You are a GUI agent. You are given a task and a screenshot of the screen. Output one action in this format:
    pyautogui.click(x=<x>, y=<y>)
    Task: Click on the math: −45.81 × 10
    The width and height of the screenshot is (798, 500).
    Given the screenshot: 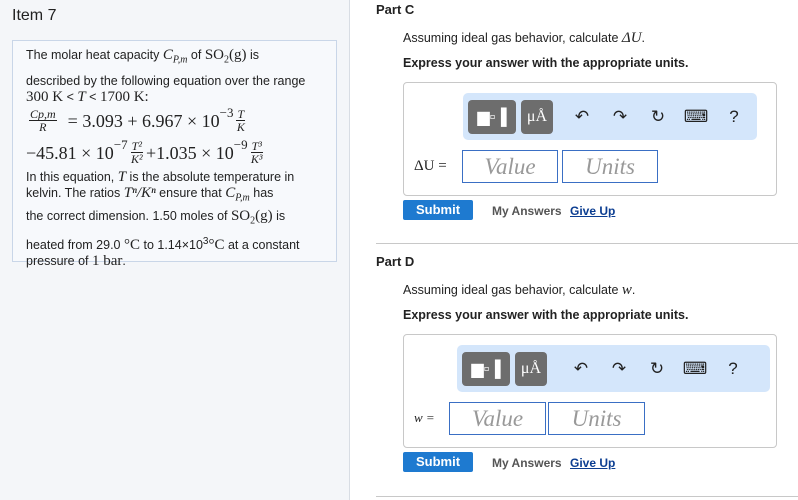 What is the action you would take?
    pyautogui.click(x=70, y=152)
    